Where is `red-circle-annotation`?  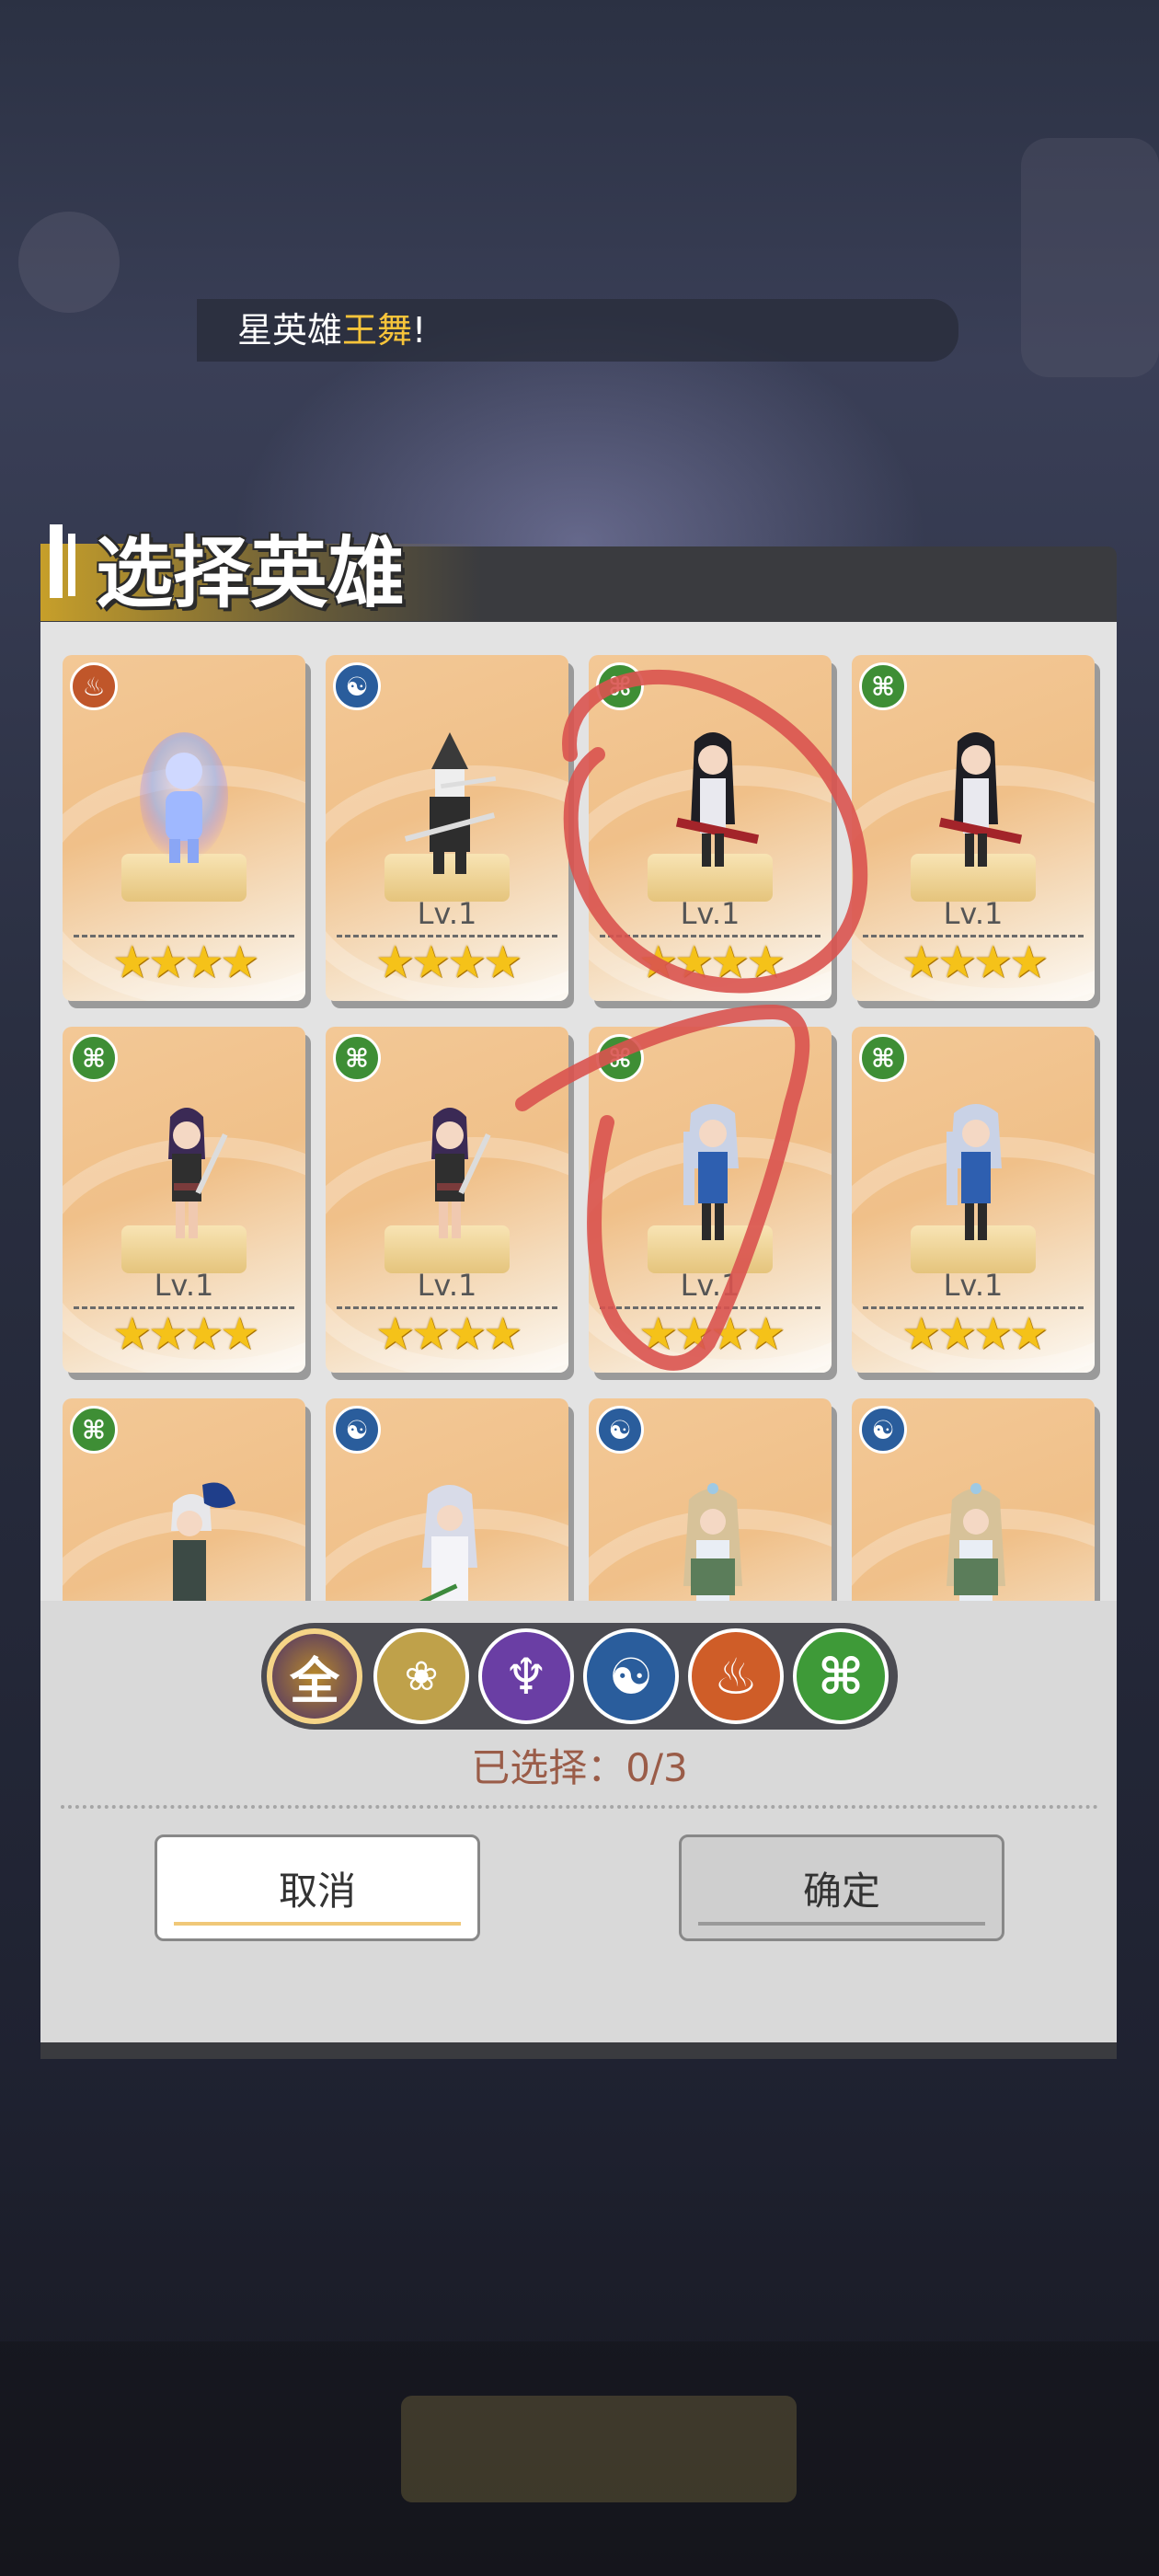 red-circle-annotation is located at coordinates (691, 1020).